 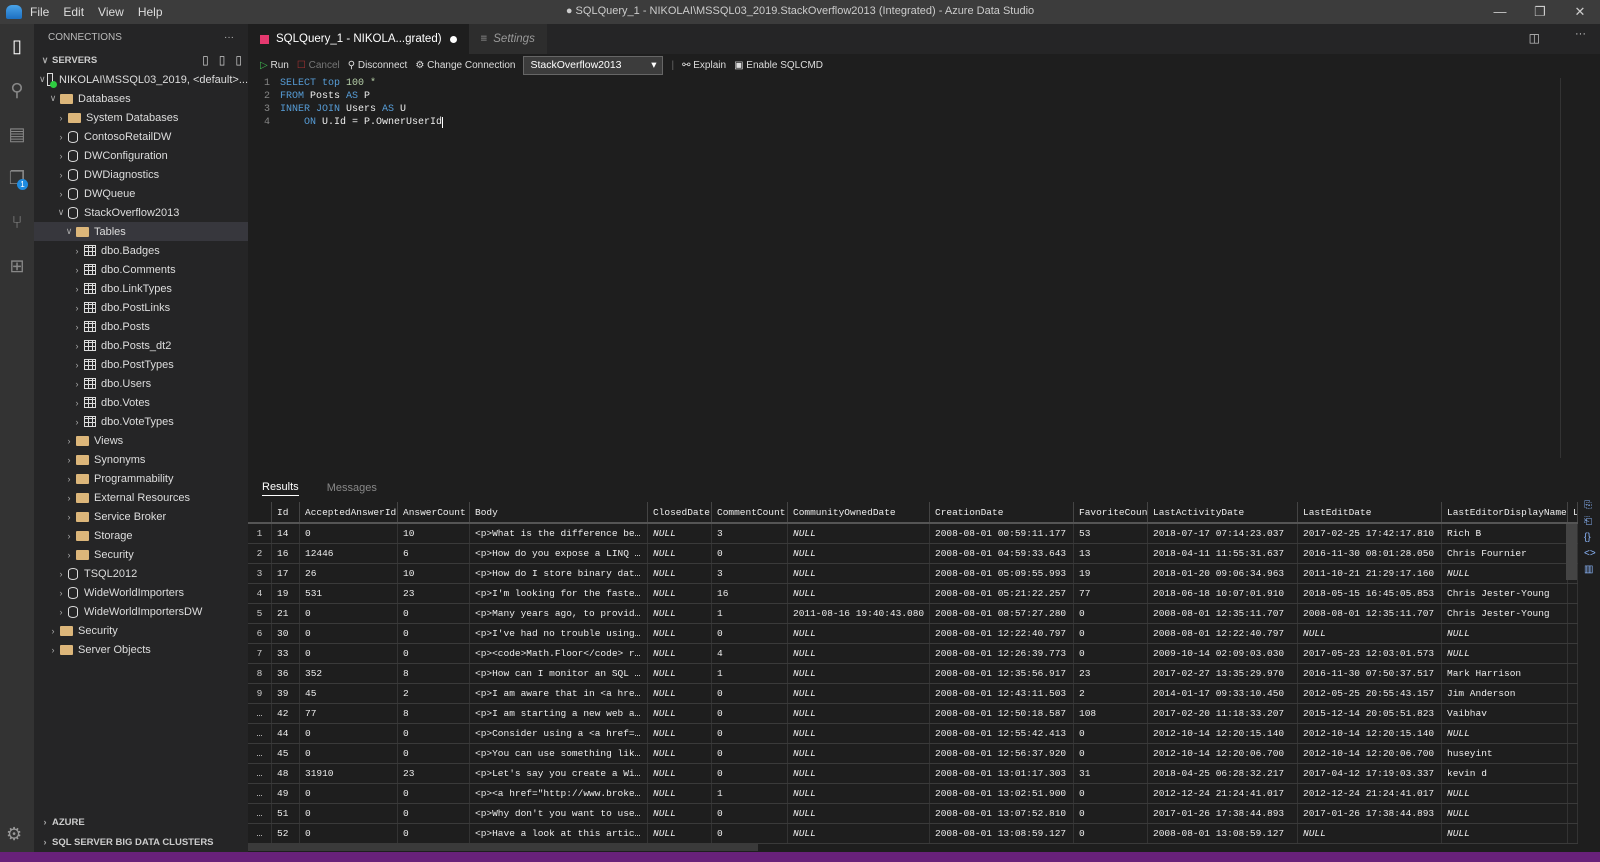 I want to click on run-button: ▷ Run, so click(x=274, y=65).